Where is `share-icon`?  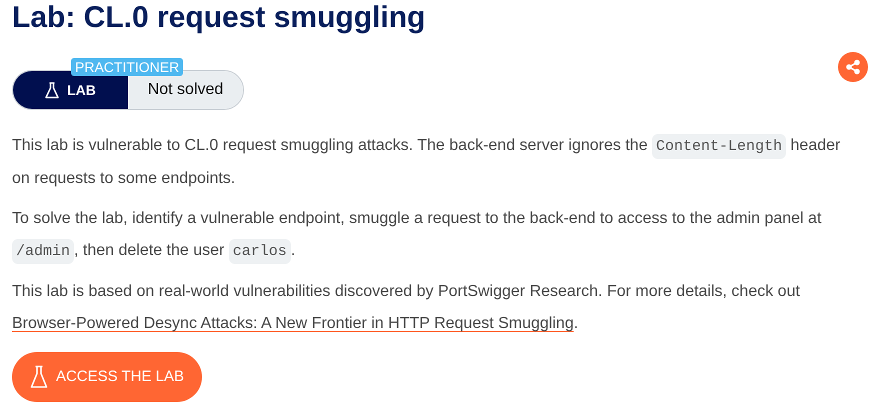 share-icon is located at coordinates (853, 67).